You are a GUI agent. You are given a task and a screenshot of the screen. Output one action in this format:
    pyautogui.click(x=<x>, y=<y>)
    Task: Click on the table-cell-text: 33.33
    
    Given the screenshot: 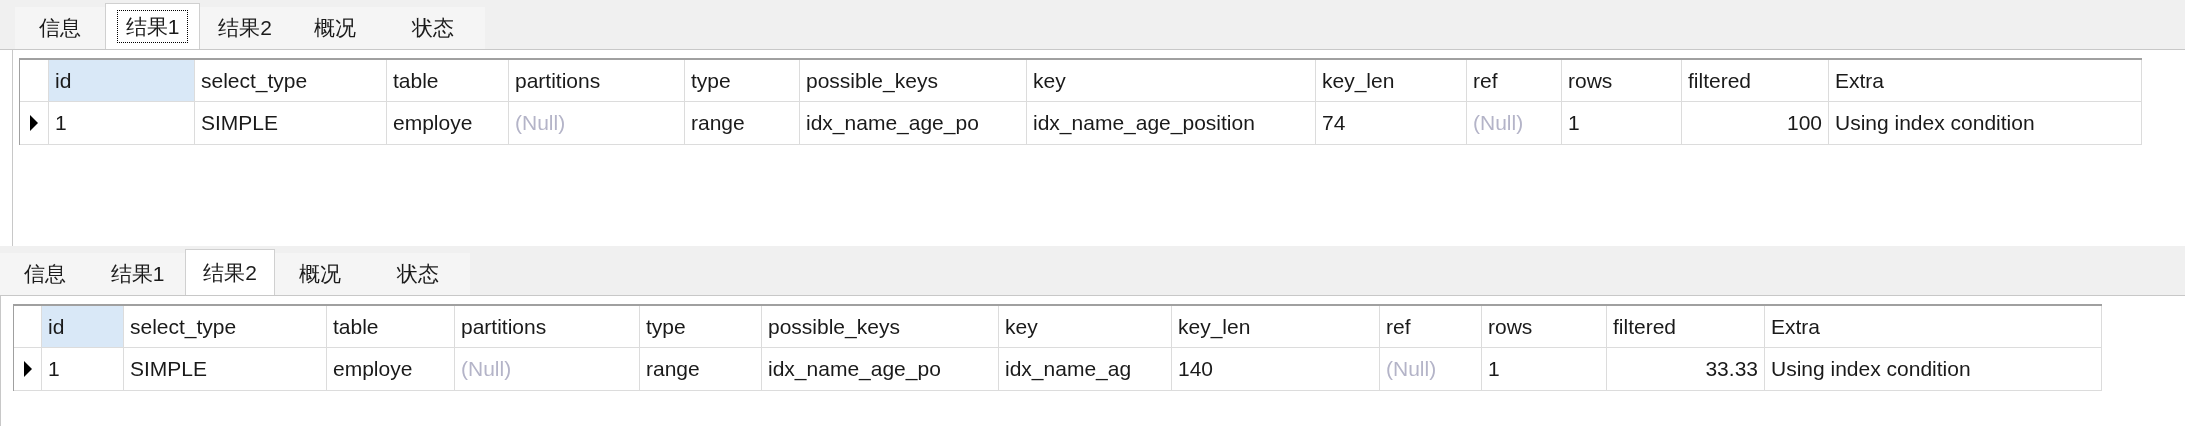 What is the action you would take?
    pyautogui.click(x=1731, y=369)
    